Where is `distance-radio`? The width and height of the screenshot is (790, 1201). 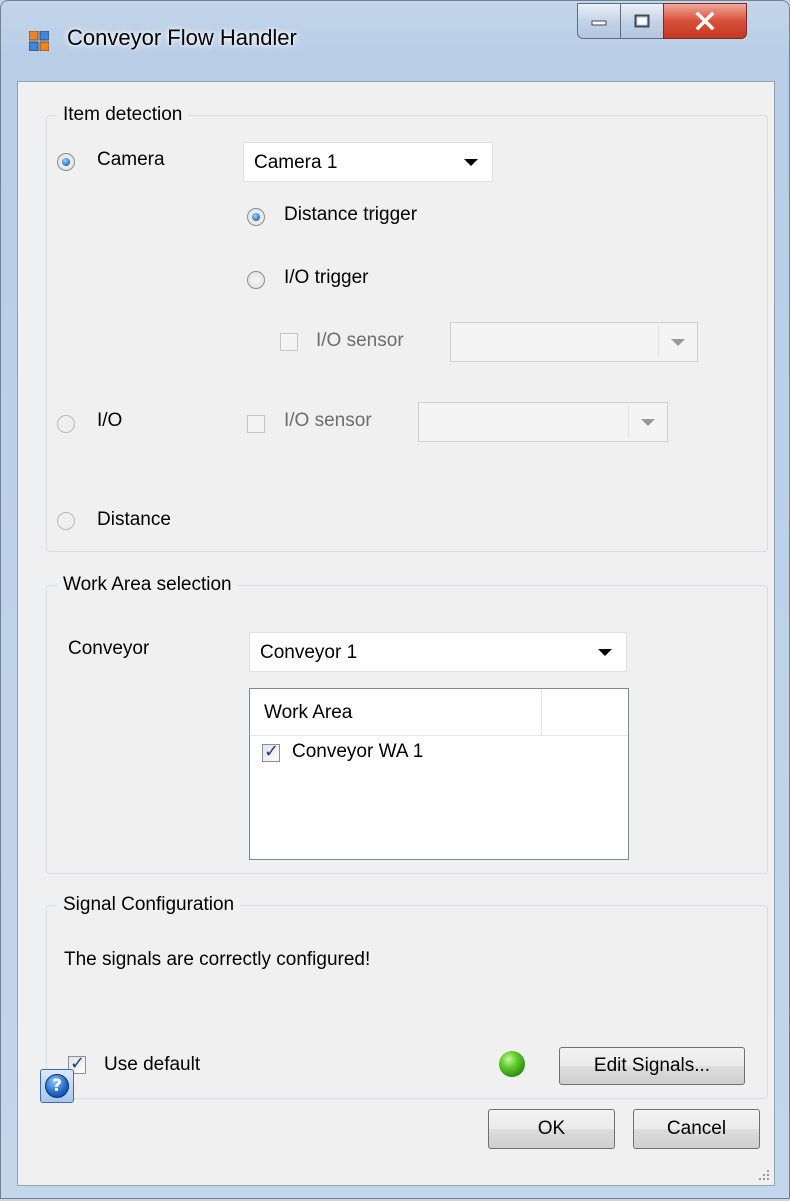 distance-radio is located at coordinates (66, 521).